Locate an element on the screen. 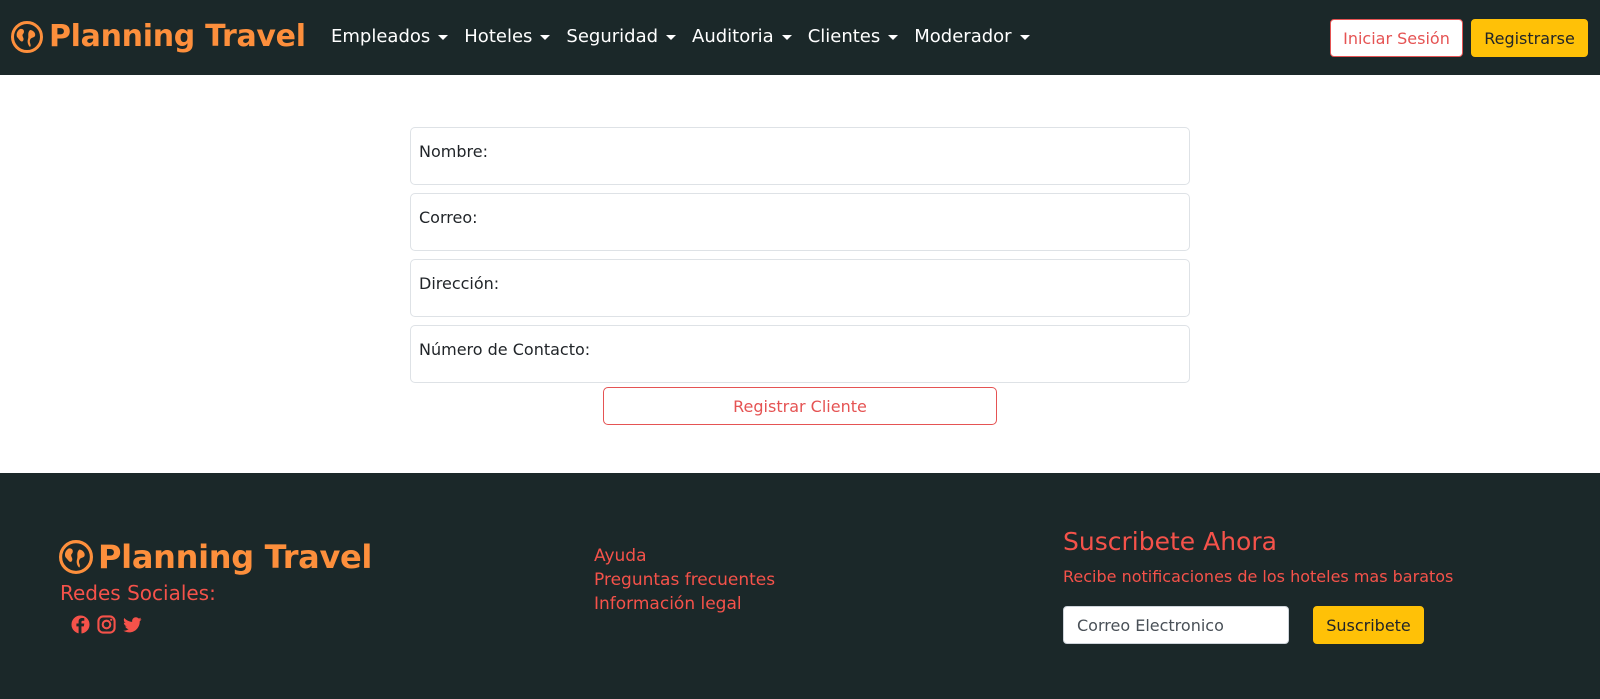 The height and width of the screenshot is (699, 1600). social-links is located at coordinates (110, 624).